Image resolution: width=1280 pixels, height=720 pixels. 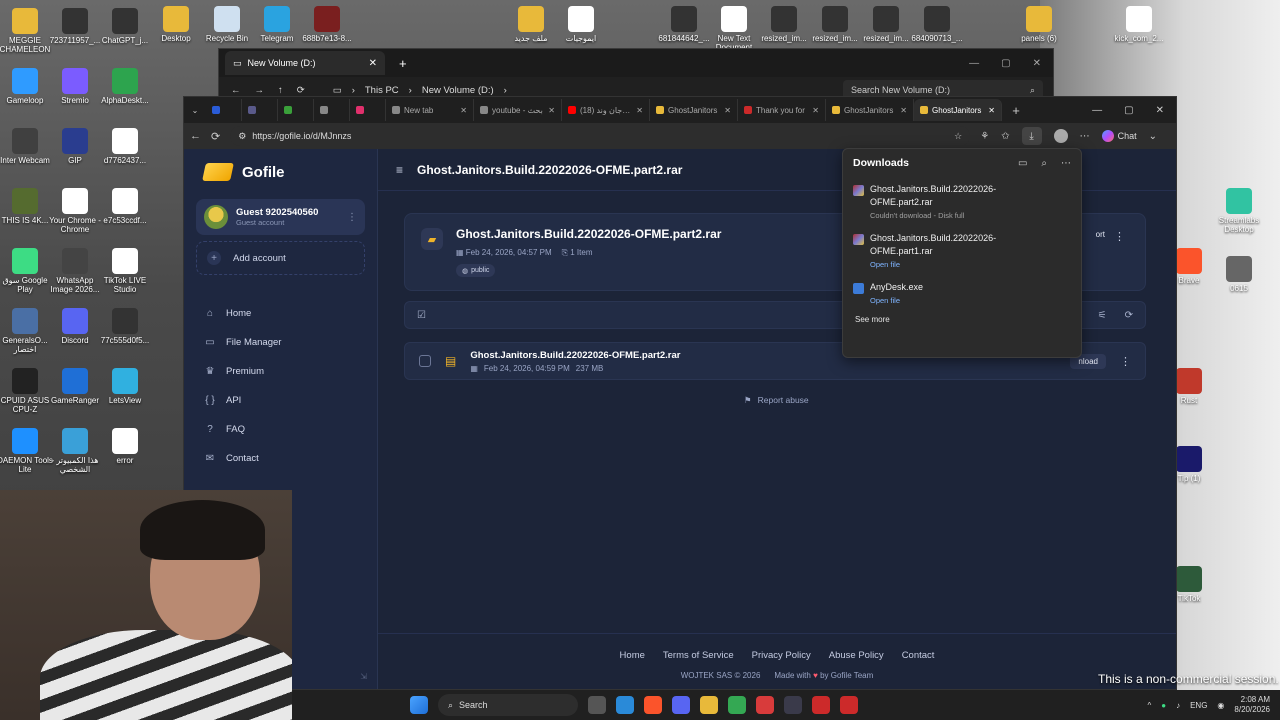 I want to click on app-red-icon, so click(x=765, y=705).